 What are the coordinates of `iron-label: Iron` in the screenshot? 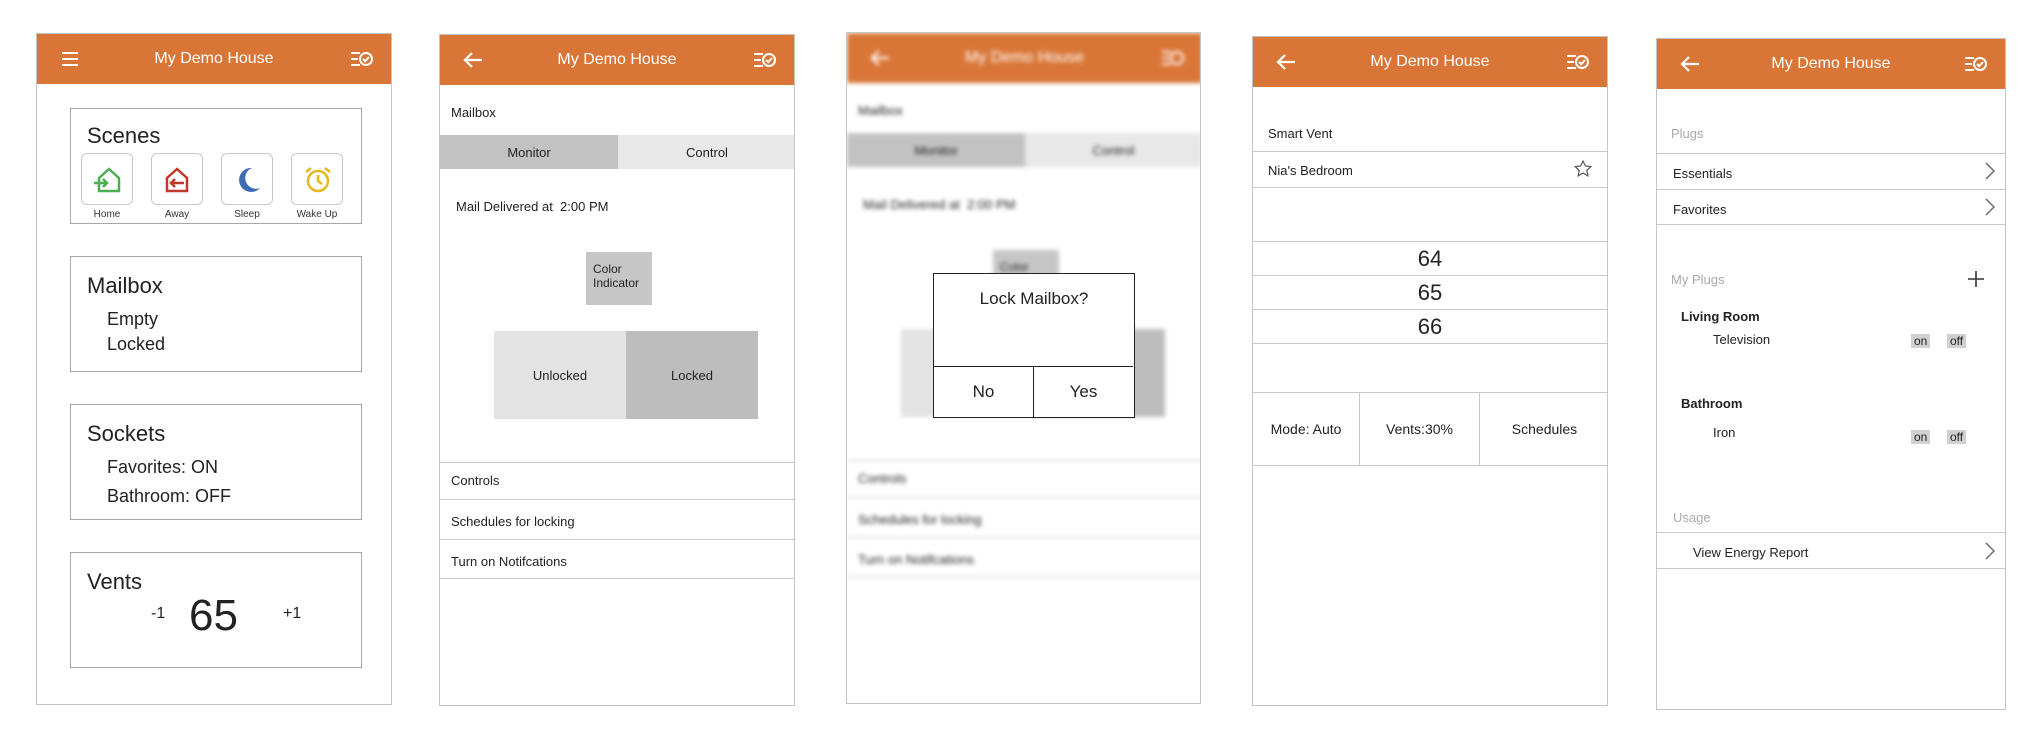 It's located at (1724, 432).